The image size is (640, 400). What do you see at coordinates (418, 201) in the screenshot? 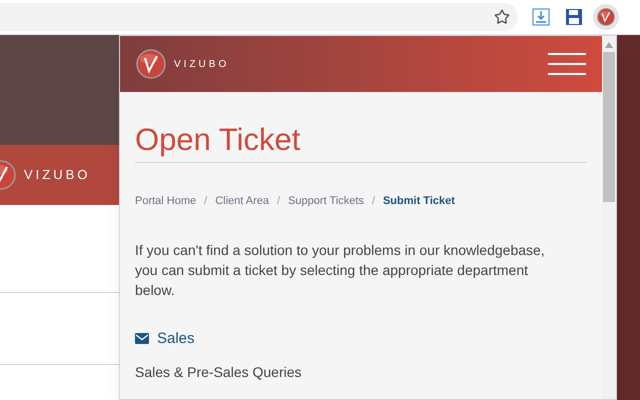
I see `breadcrumb-link: Submit Ticket` at bounding box center [418, 201].